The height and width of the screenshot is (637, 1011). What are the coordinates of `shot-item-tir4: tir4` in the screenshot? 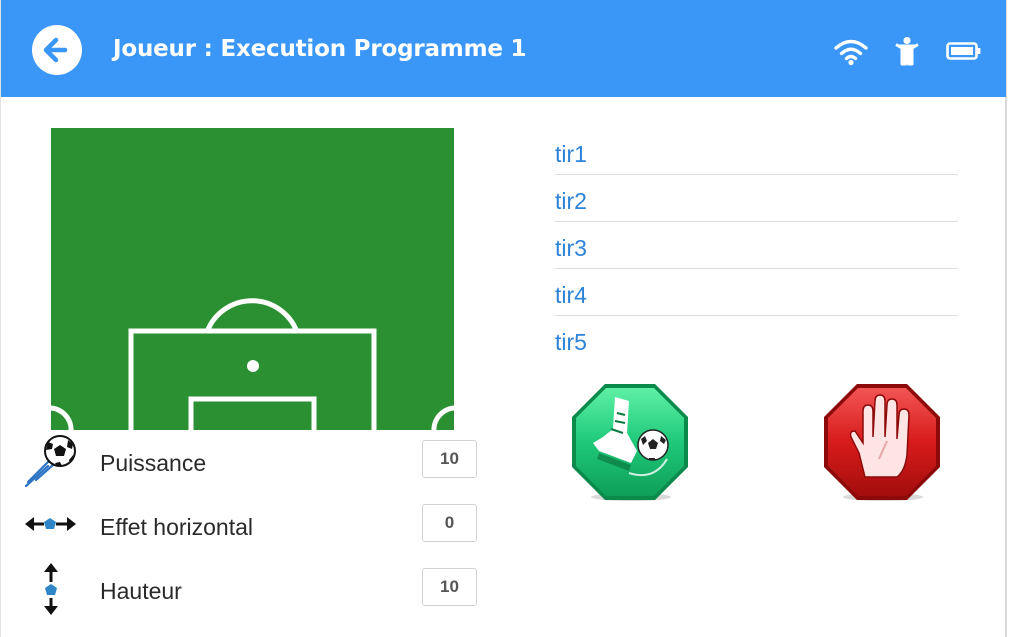 It's located at (756, 292).